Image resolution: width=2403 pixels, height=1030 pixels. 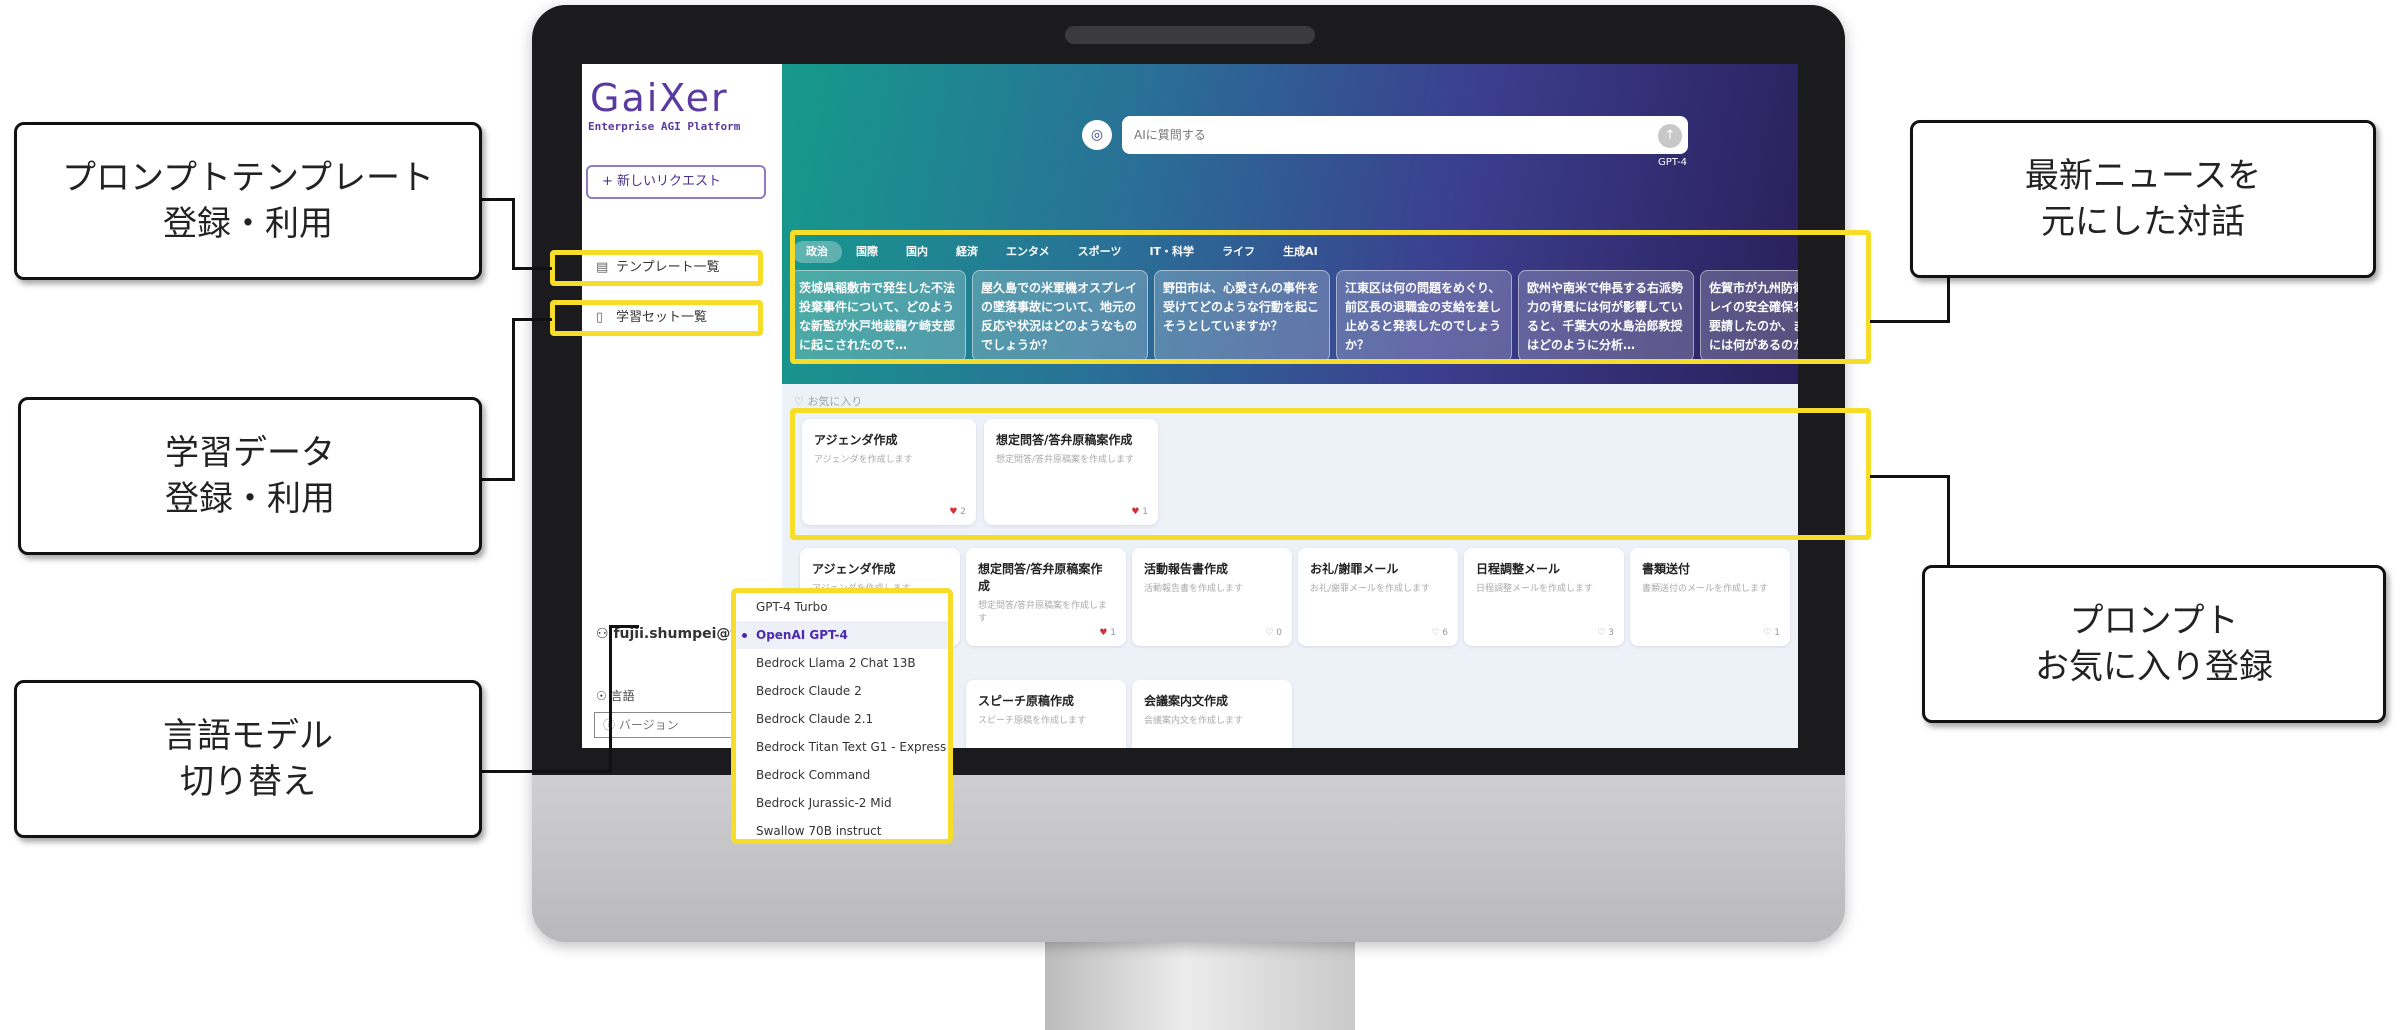 I want to click on prompt-title: スピーチ原稿作成, so click(x=1026, y=701).